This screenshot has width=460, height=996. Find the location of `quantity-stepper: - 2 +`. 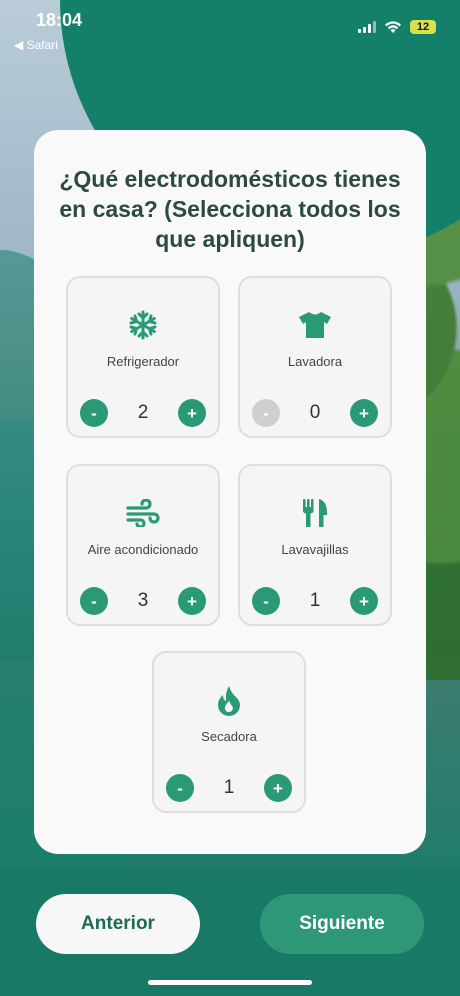

quantity-stepper: - 2 + is located at coordinates (143, 413).